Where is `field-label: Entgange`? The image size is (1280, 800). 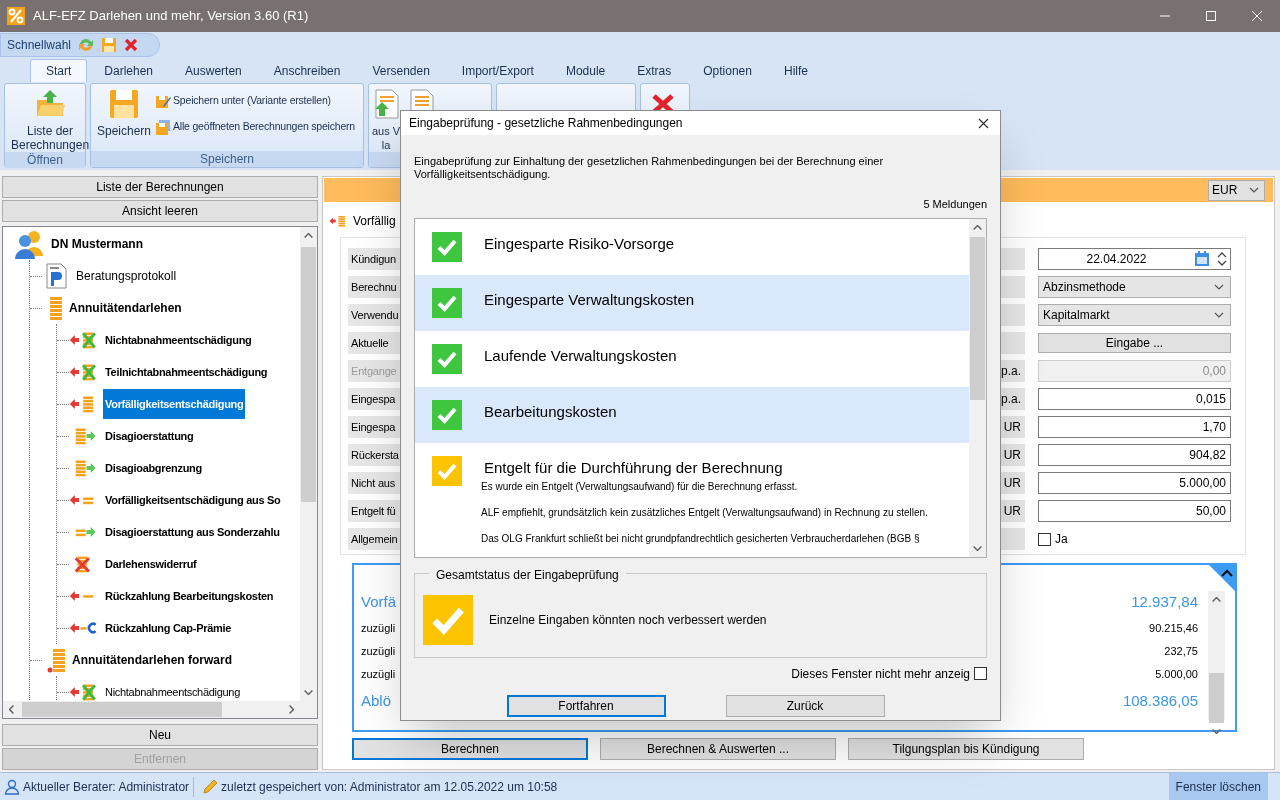 field-label: Entgange is located at coordinates (374, 371).